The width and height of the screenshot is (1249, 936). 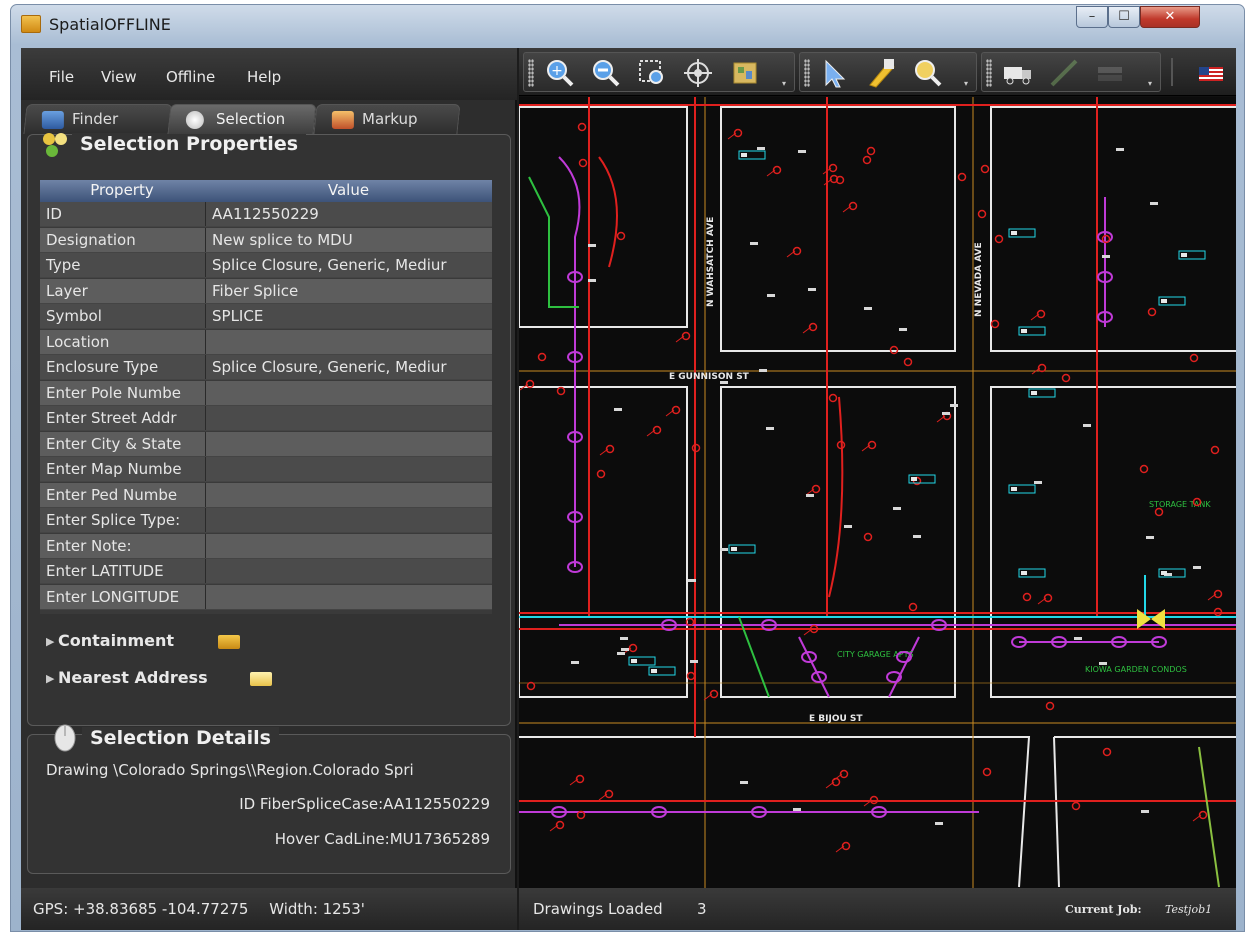 I want to click on menu-view: View, so click(x=119, y=77).